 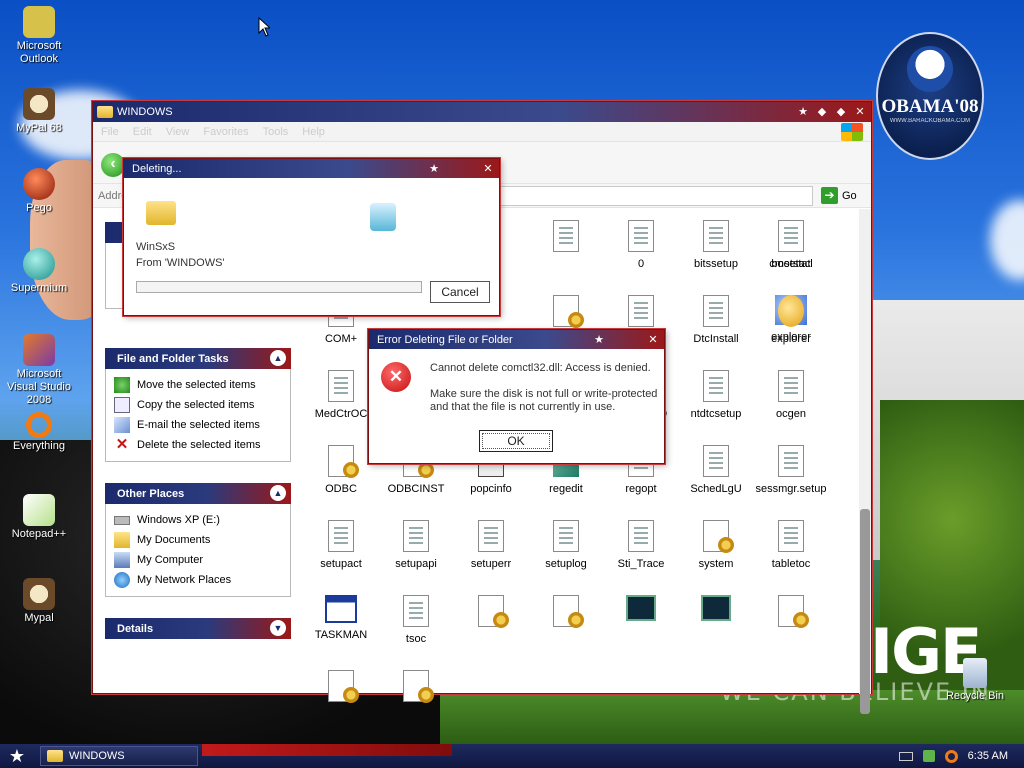 I want to click on file-item: ntdtcsetup, so click(x=716, y=395).